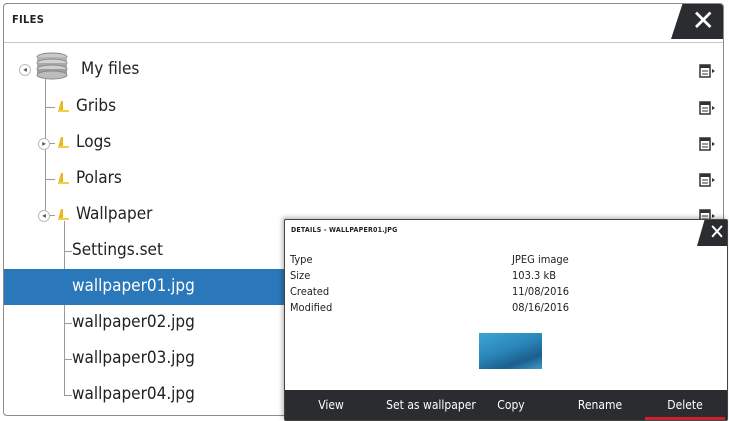 Image resolution: width=729 pixels, height=421 pixels. What do you see at coordinates (310, 291) in the screenshot?
I see `detail-label-created: Created` at bounding box center [310, 291].